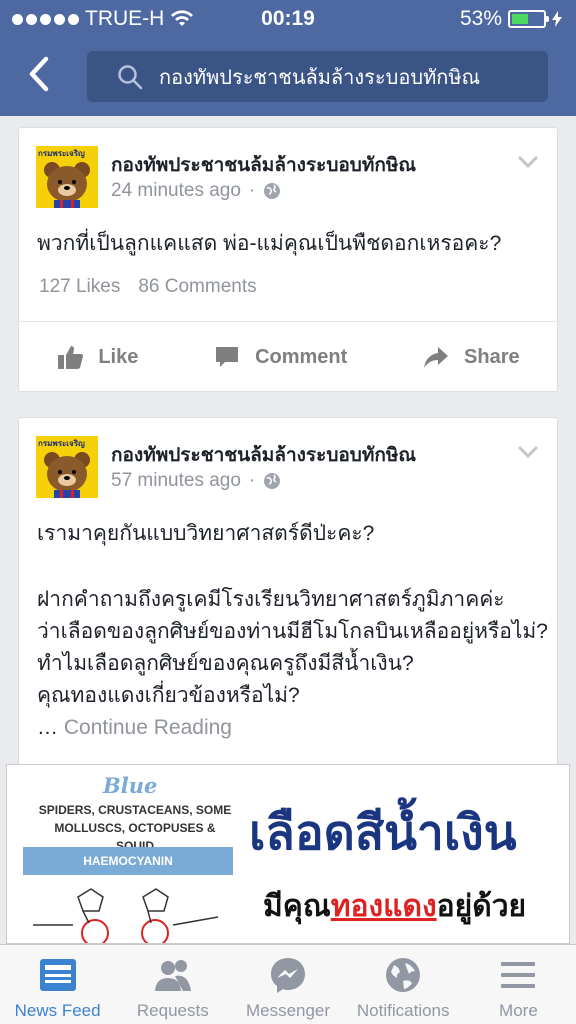  I want to click on battery-status: 53%, so click(511, 19).